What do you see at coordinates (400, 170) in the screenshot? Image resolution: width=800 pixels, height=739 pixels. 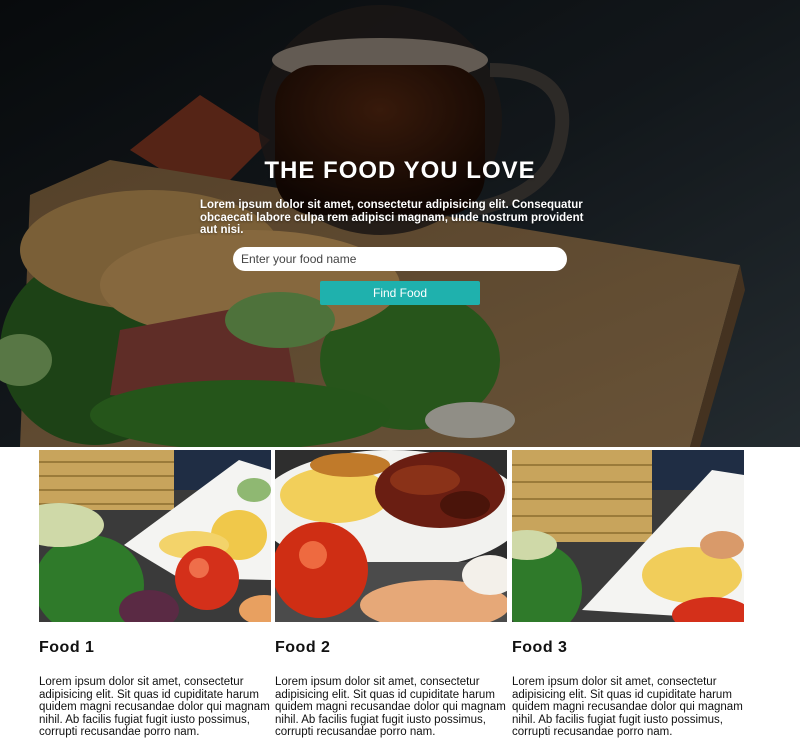 I see `hero-title: THE FOOD YOU LOVE` at bounding box center [400, 170].